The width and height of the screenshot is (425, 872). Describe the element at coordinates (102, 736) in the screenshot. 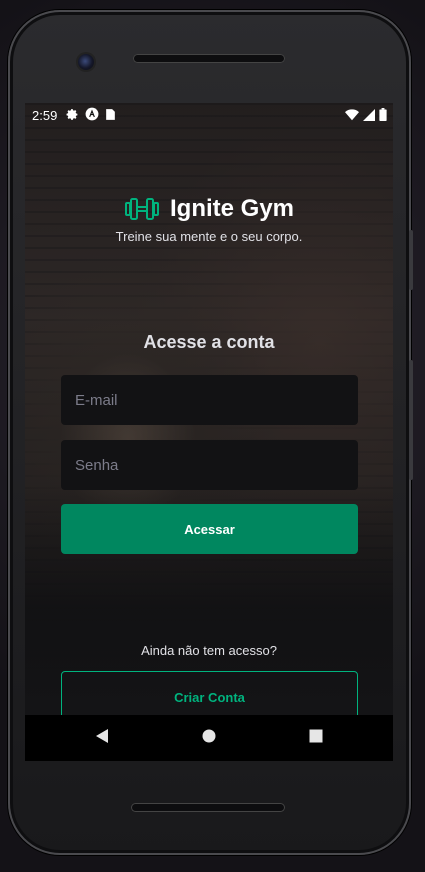

I see `back-icon` at that location.